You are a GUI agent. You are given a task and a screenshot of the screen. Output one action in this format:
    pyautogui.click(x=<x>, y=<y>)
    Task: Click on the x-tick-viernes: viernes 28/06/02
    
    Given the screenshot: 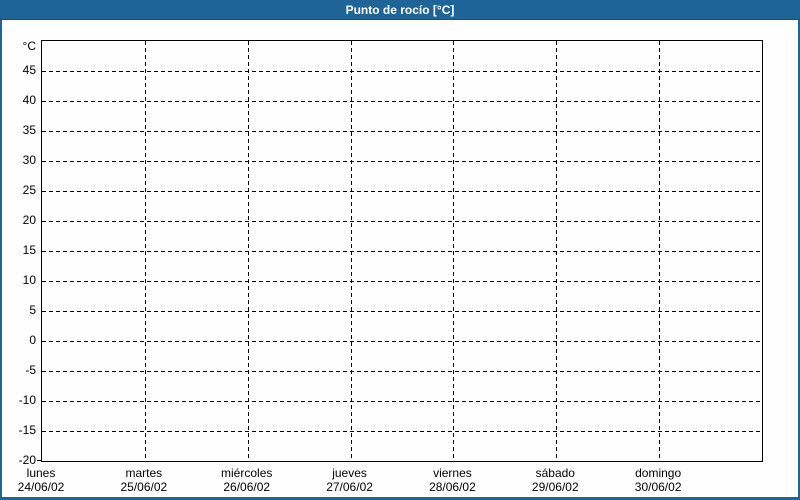 What is the action you would take?
    pyautogui.click(x=452, y=480)
    